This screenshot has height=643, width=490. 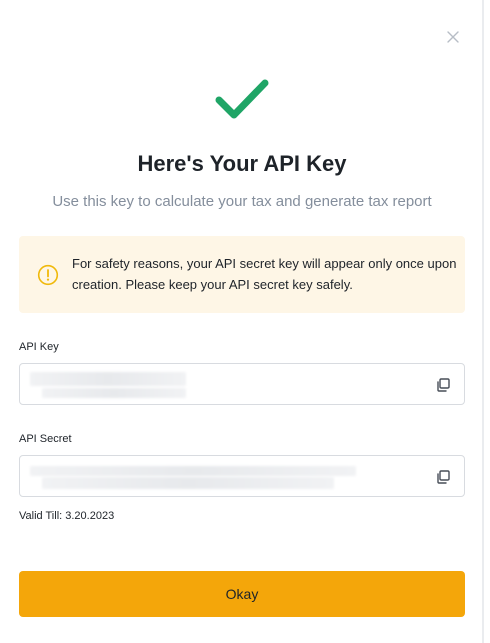 What do you see at coordinates (193, 471) in the screenshot?
I see `api-secret-masked-value` at bounding box center [193, 471].